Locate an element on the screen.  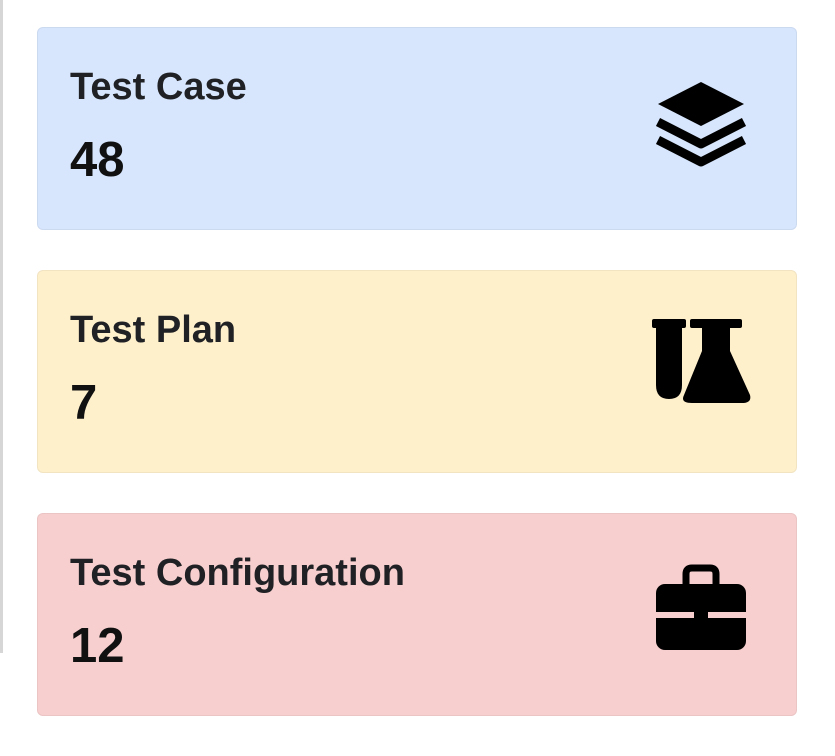
card-title: Test Configuration is located at coordinates (237, 573).